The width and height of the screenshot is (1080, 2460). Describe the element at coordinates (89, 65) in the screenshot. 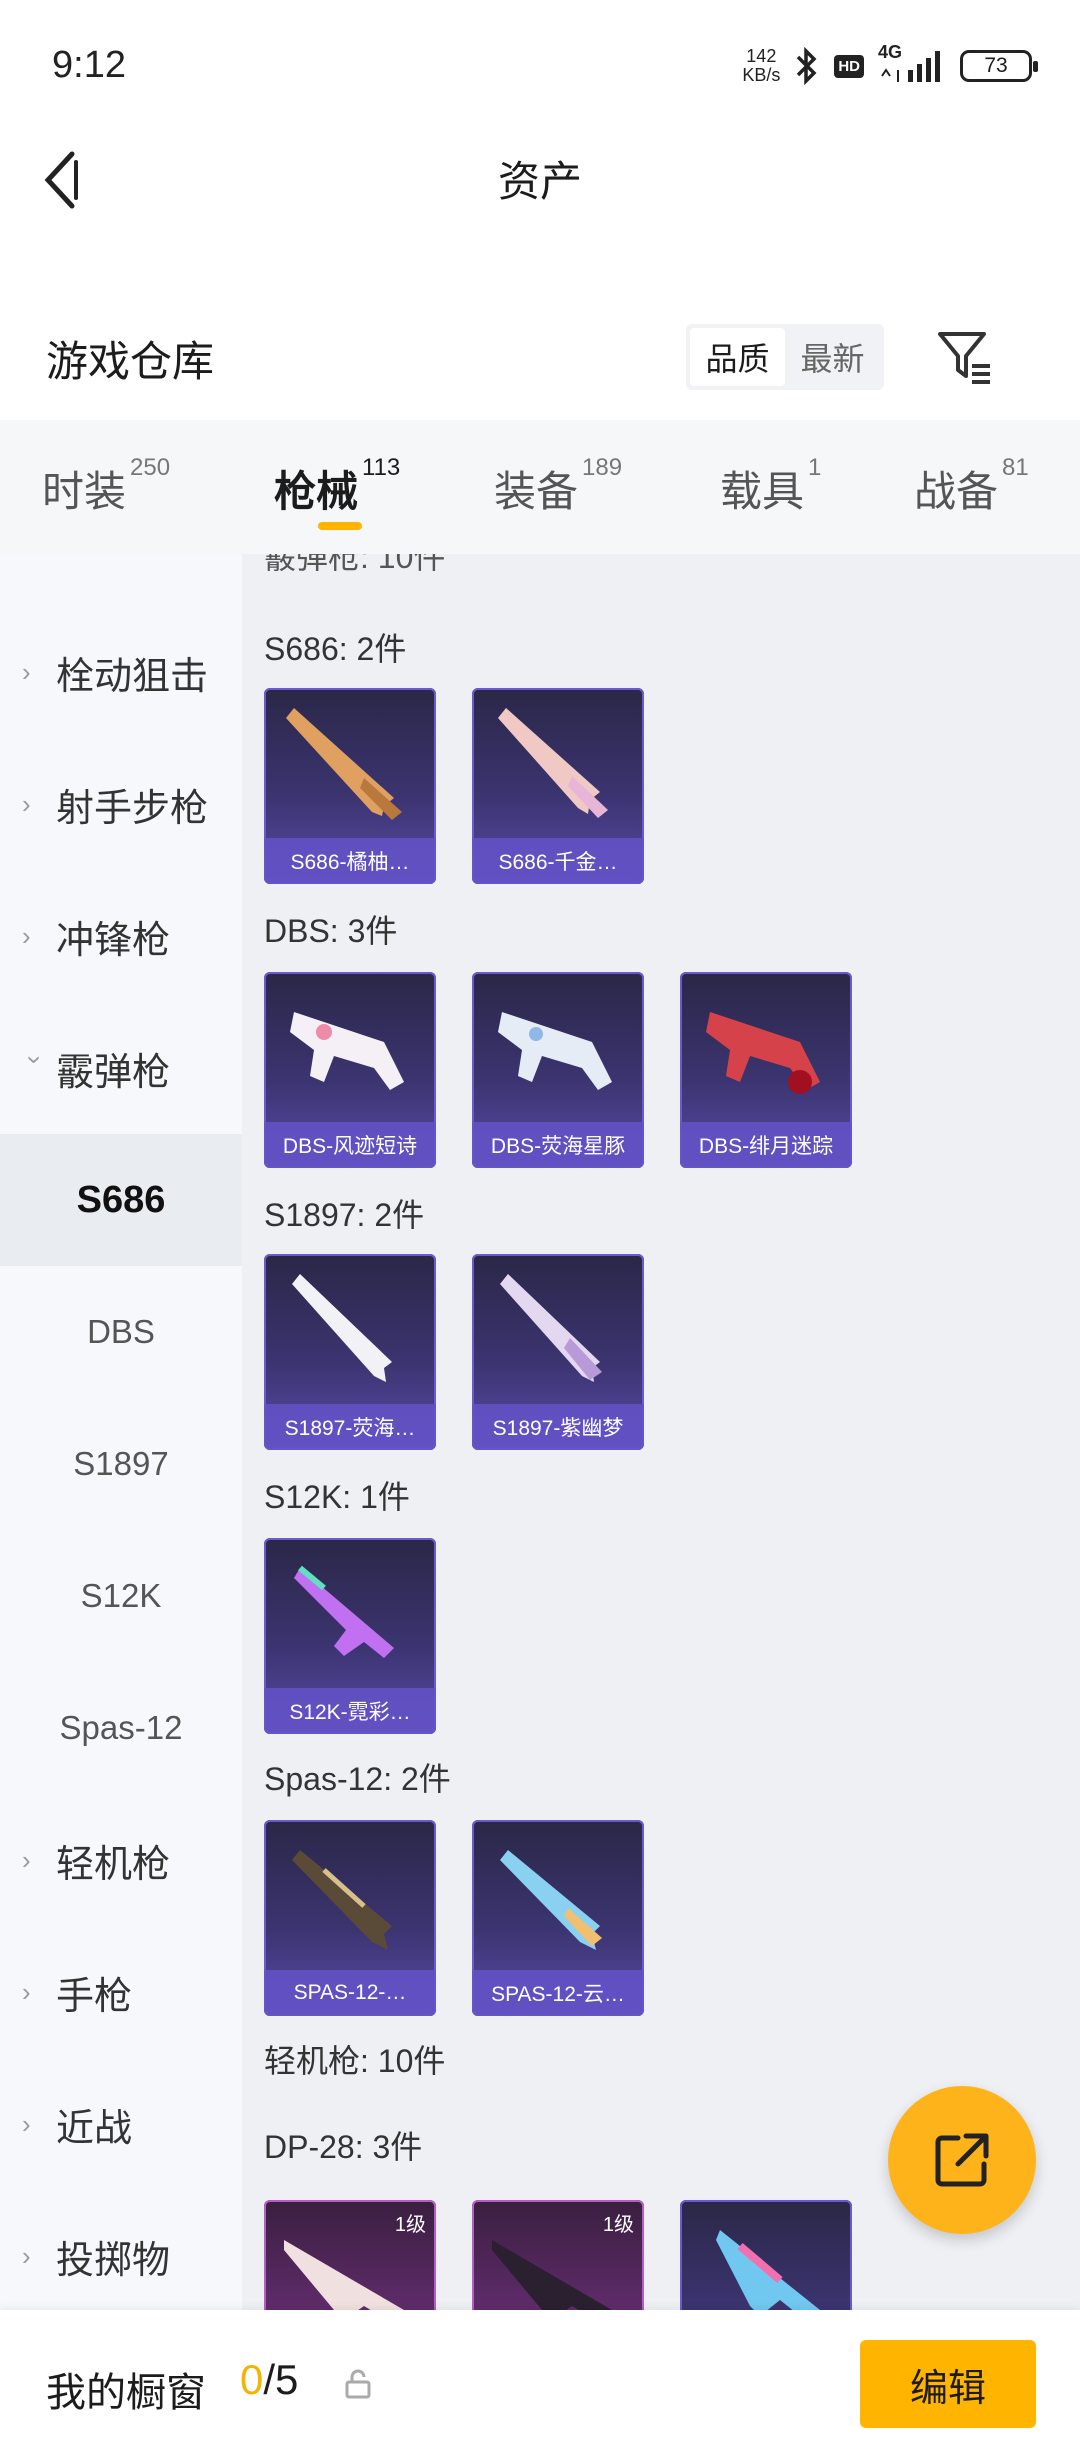

I see `status-time: 9:12` at that location.